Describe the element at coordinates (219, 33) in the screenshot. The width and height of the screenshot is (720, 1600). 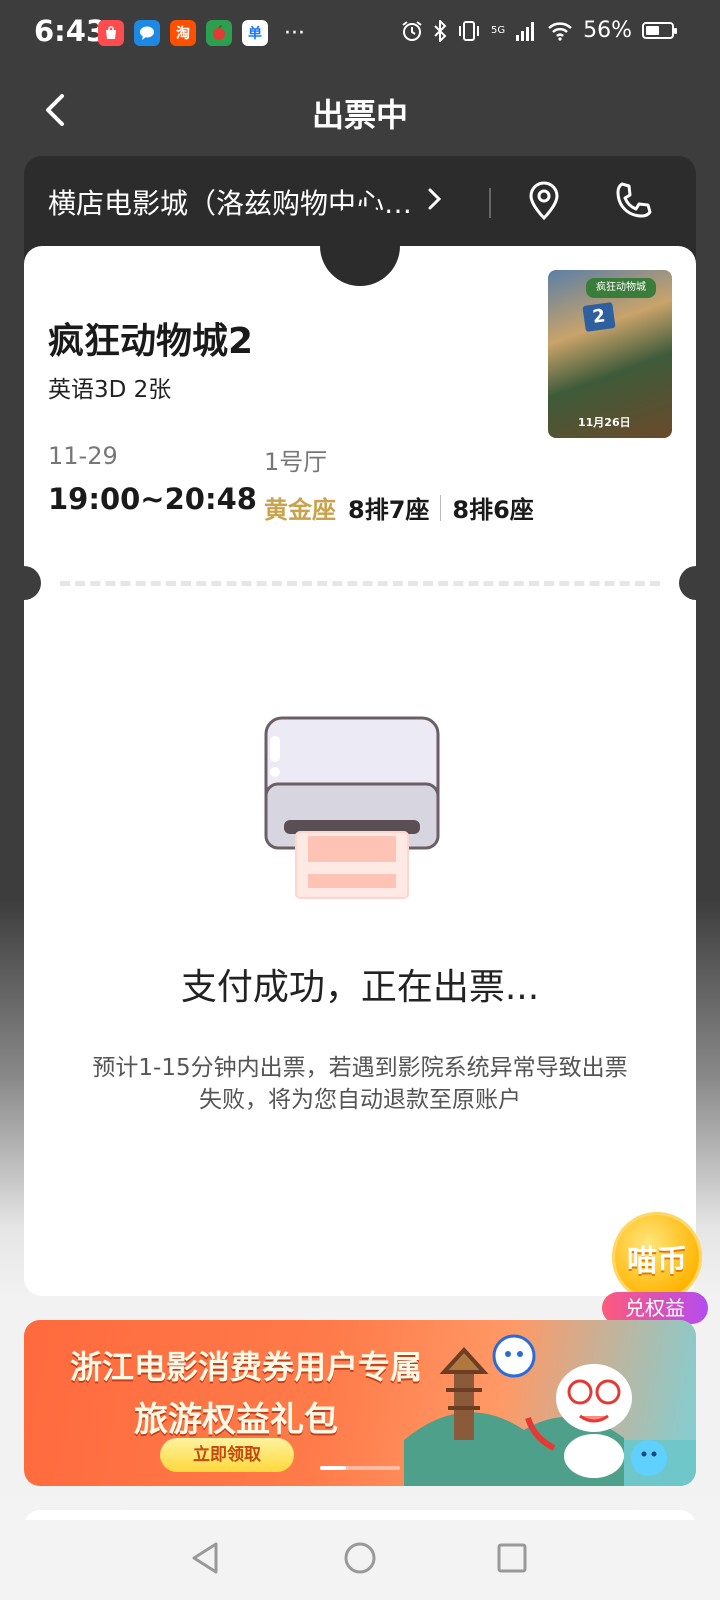
I see `tmall-icon` at that location.